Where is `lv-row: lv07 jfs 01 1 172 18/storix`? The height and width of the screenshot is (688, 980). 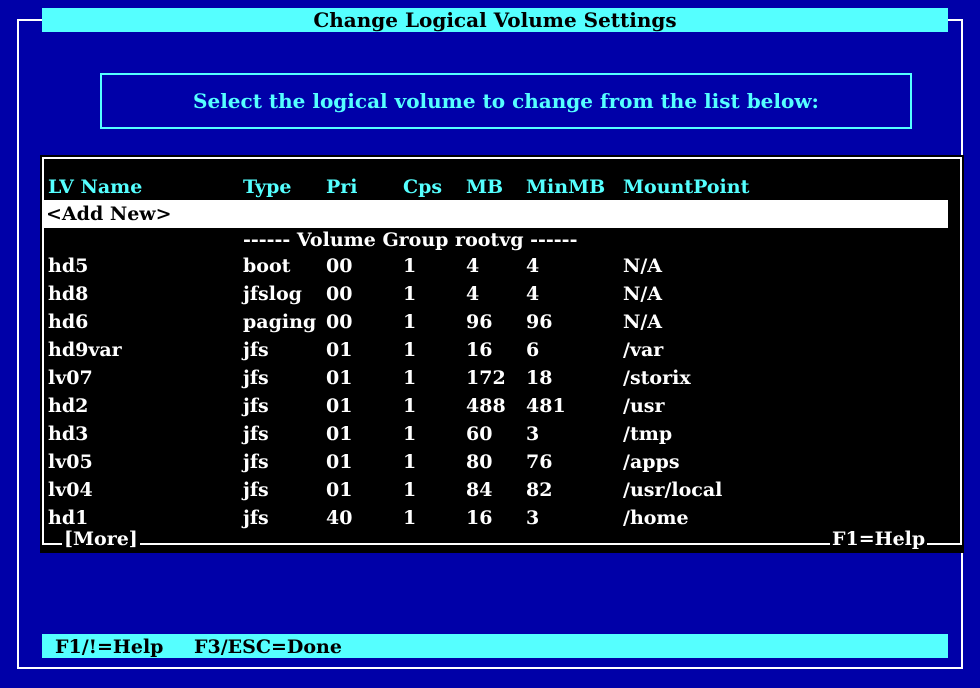 lv-row: lv07 jfs 01 1 172 18/storix is located at coordinates (502, 378).